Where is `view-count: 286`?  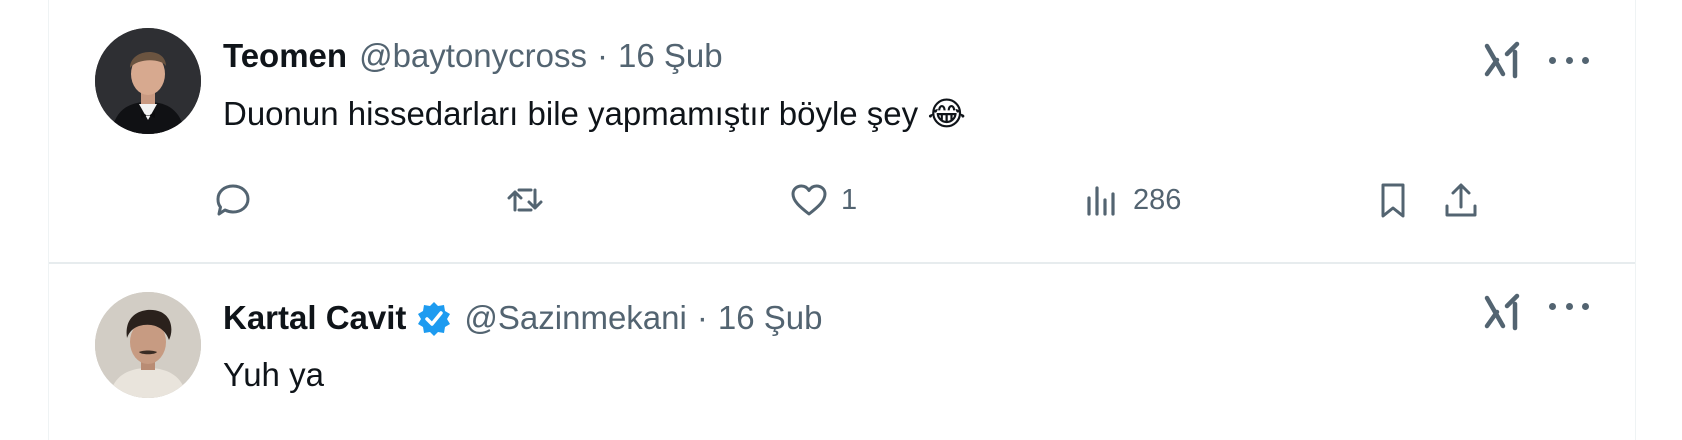
view-count: 286 is located at coordinates (1157, 199).